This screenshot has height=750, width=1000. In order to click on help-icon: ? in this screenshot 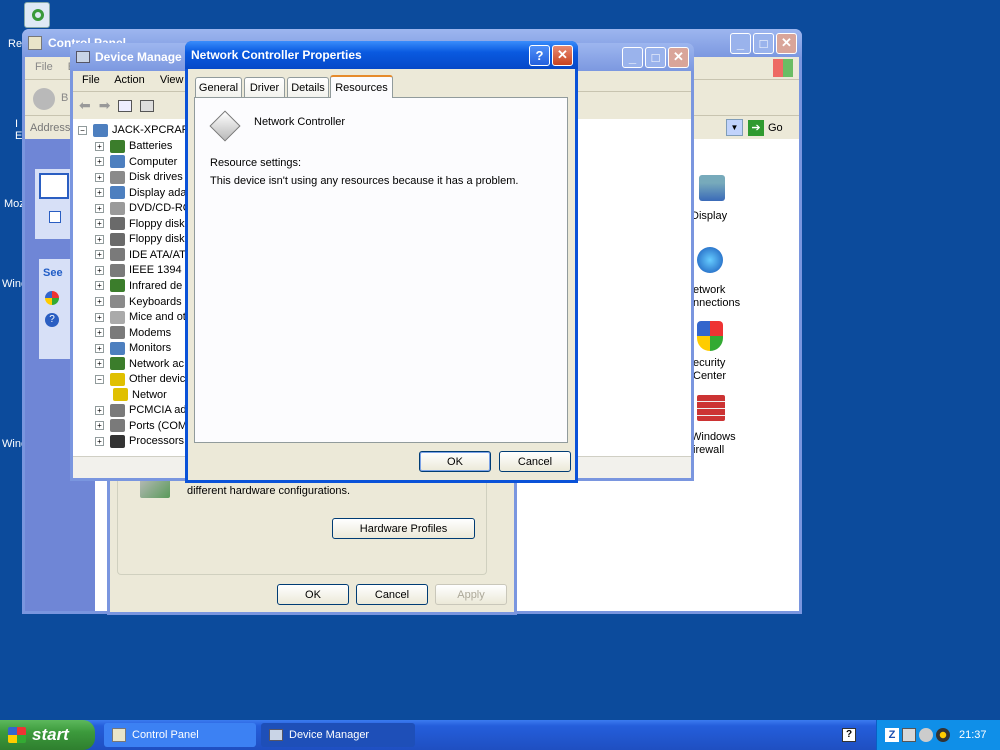, I will do `click(52, 320)`.